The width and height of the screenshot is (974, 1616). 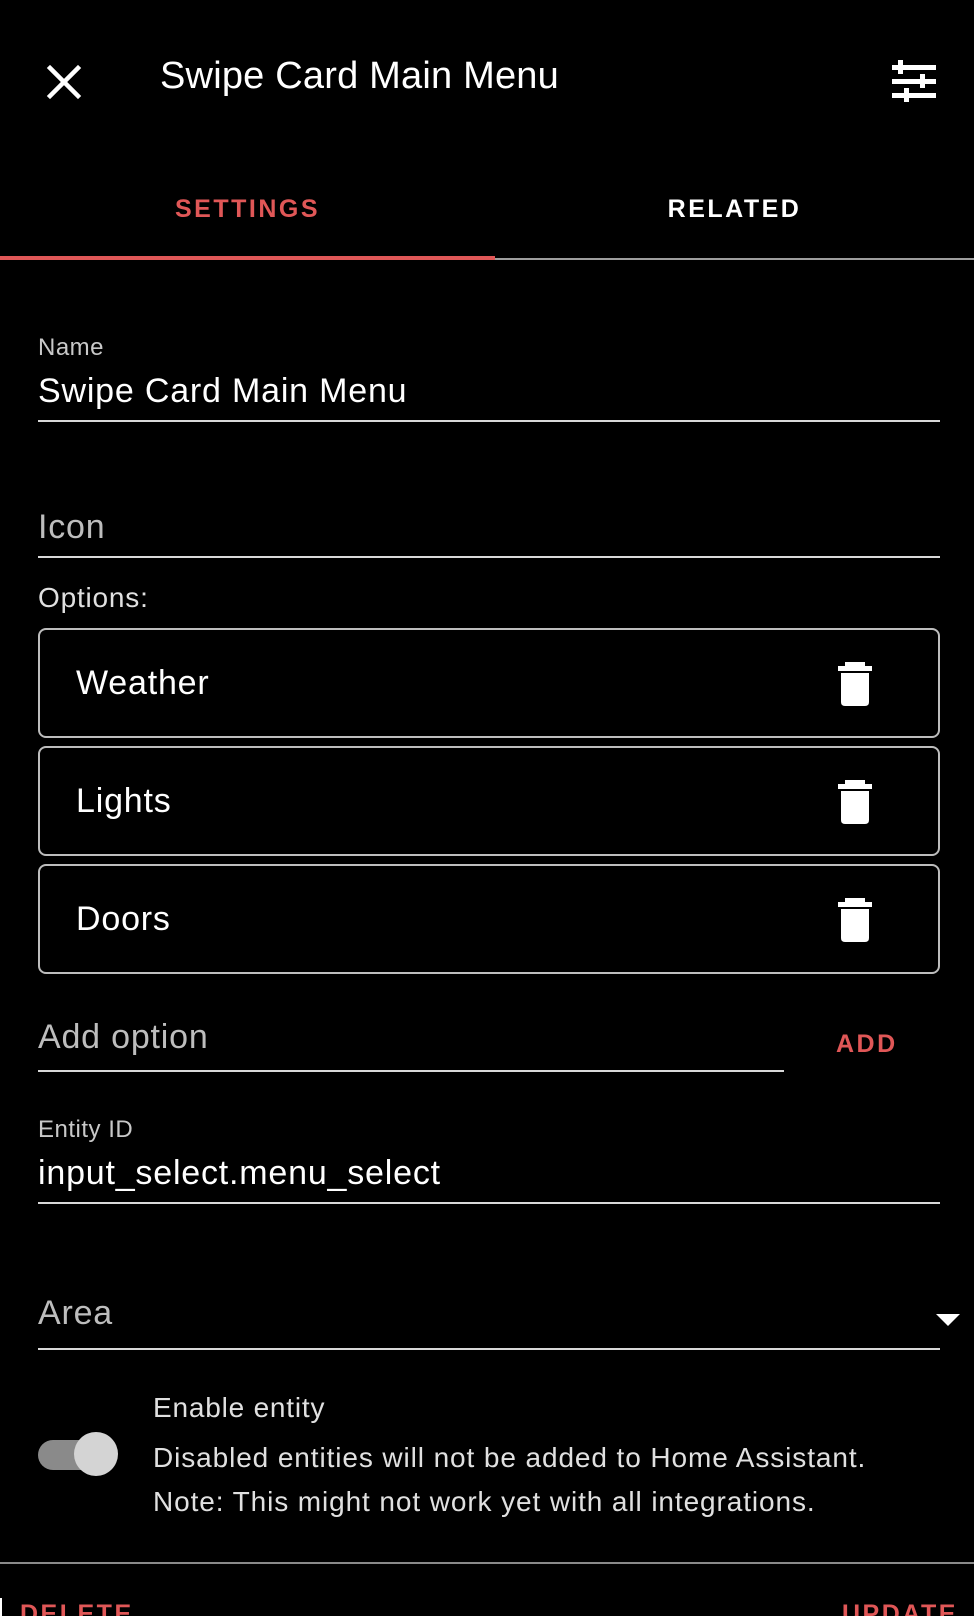 What do you see at coordinates (86, 1129) in the screenshot?
I see `entity-id-label: Entity ID` at bounding box center [86, 1129].